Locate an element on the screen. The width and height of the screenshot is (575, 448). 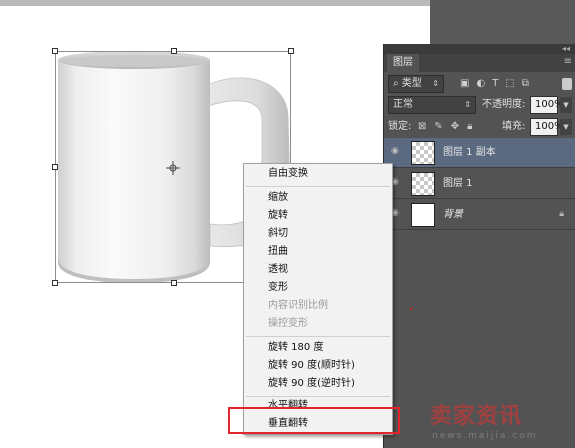
opacity-label: 不透明度: is located at coordinates (504, 104).